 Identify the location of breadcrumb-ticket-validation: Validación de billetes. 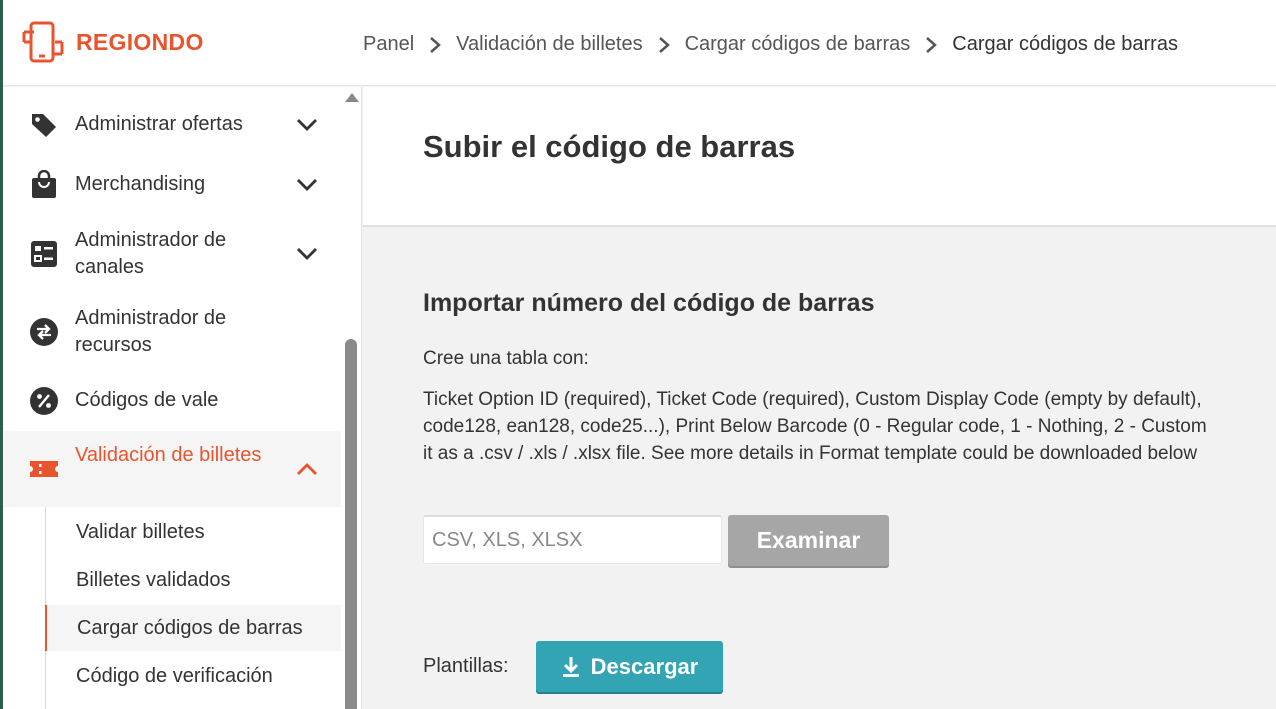
(549, 44).